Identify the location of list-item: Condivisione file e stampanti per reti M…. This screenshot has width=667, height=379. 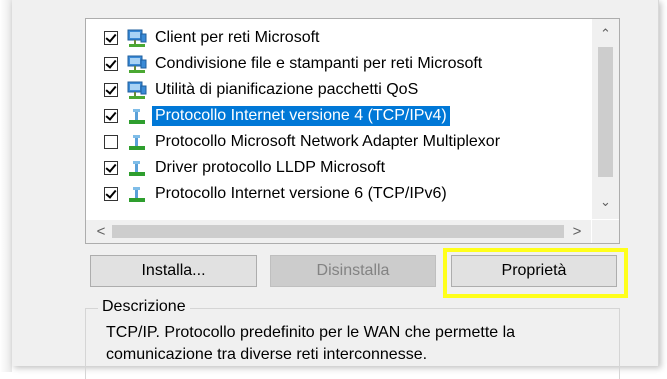
(338, 66).